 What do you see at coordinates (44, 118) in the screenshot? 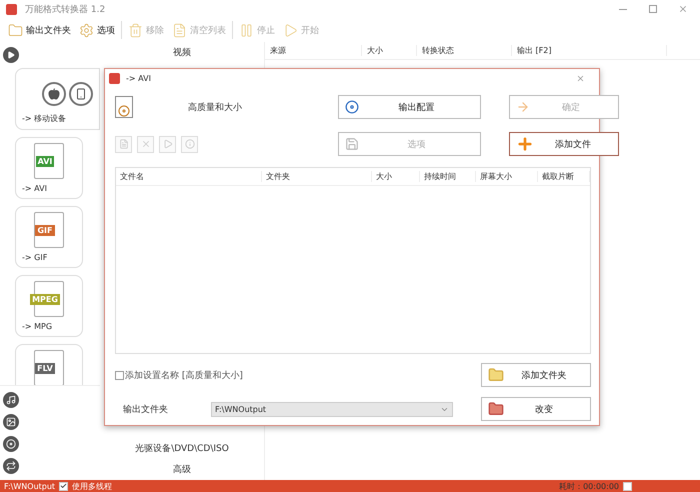
I see `card-label: -> 移动设备` at bounding box center [44, 118].